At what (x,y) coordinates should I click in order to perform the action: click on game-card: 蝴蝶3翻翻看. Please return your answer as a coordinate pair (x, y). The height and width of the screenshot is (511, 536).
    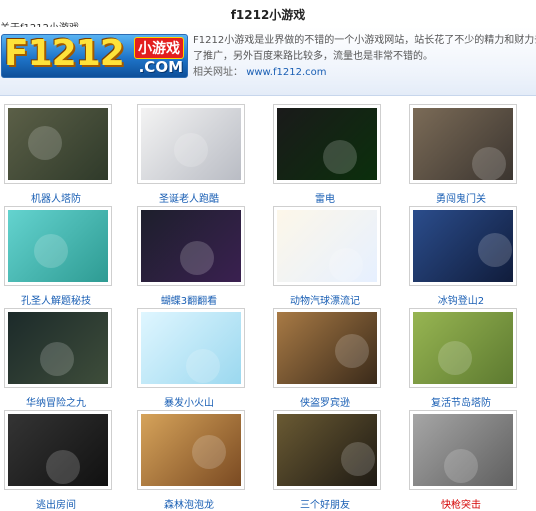
    Looking at the image, I should click on (191, 256).